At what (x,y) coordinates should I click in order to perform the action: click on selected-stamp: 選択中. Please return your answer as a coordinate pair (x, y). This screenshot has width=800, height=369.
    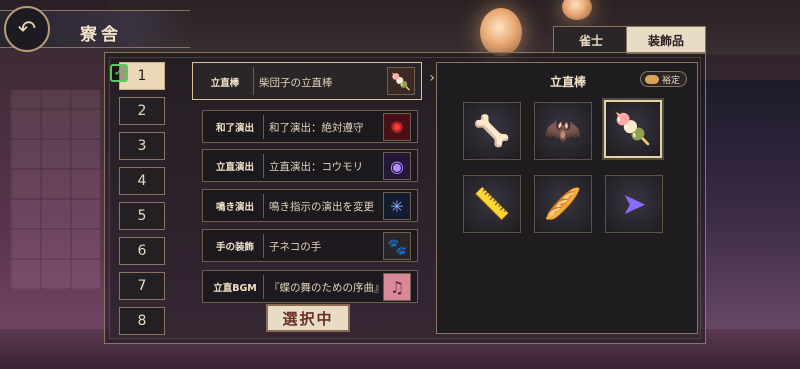
    Looking at the image, I should click on (308, 318).